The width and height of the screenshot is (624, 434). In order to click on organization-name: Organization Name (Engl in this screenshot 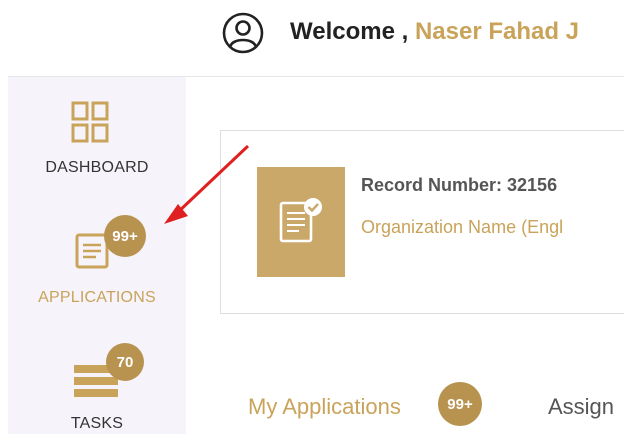, I will do `click(462, 227)`.